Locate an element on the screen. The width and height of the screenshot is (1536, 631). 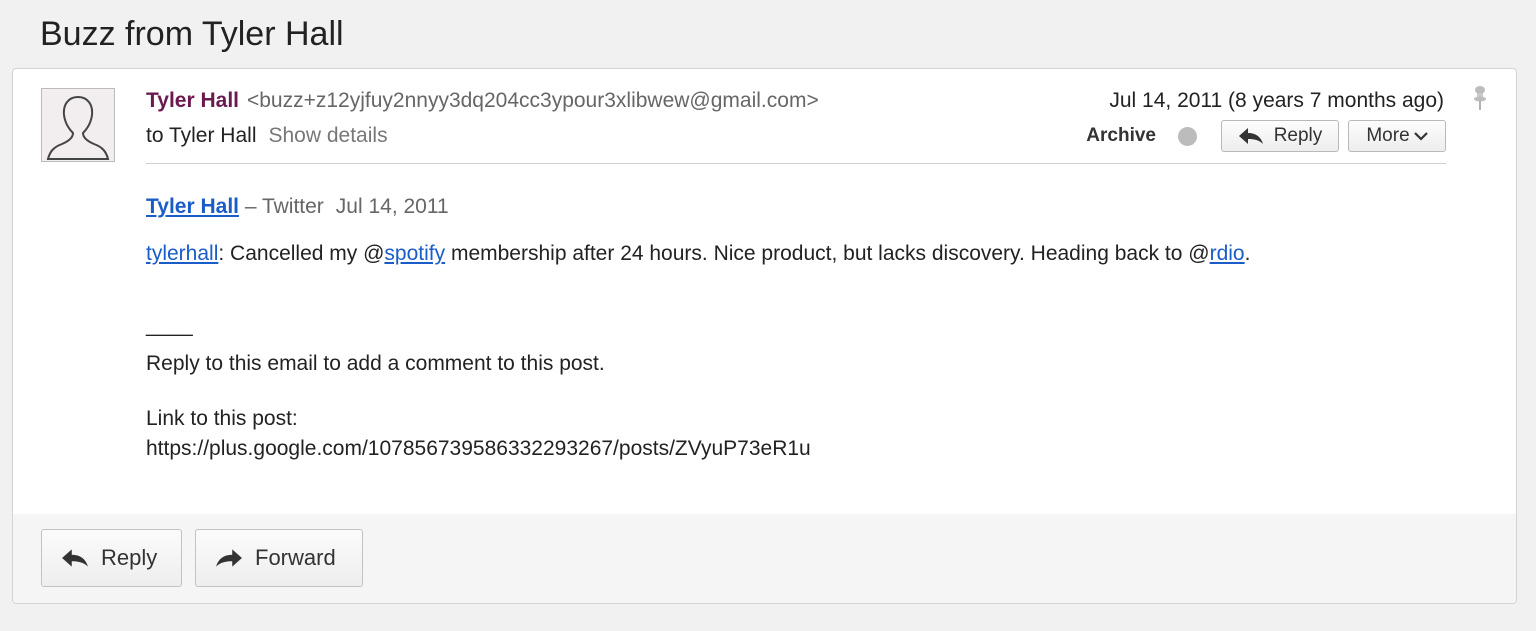
person-silhouette-icon is located at coordinates (78, 127).